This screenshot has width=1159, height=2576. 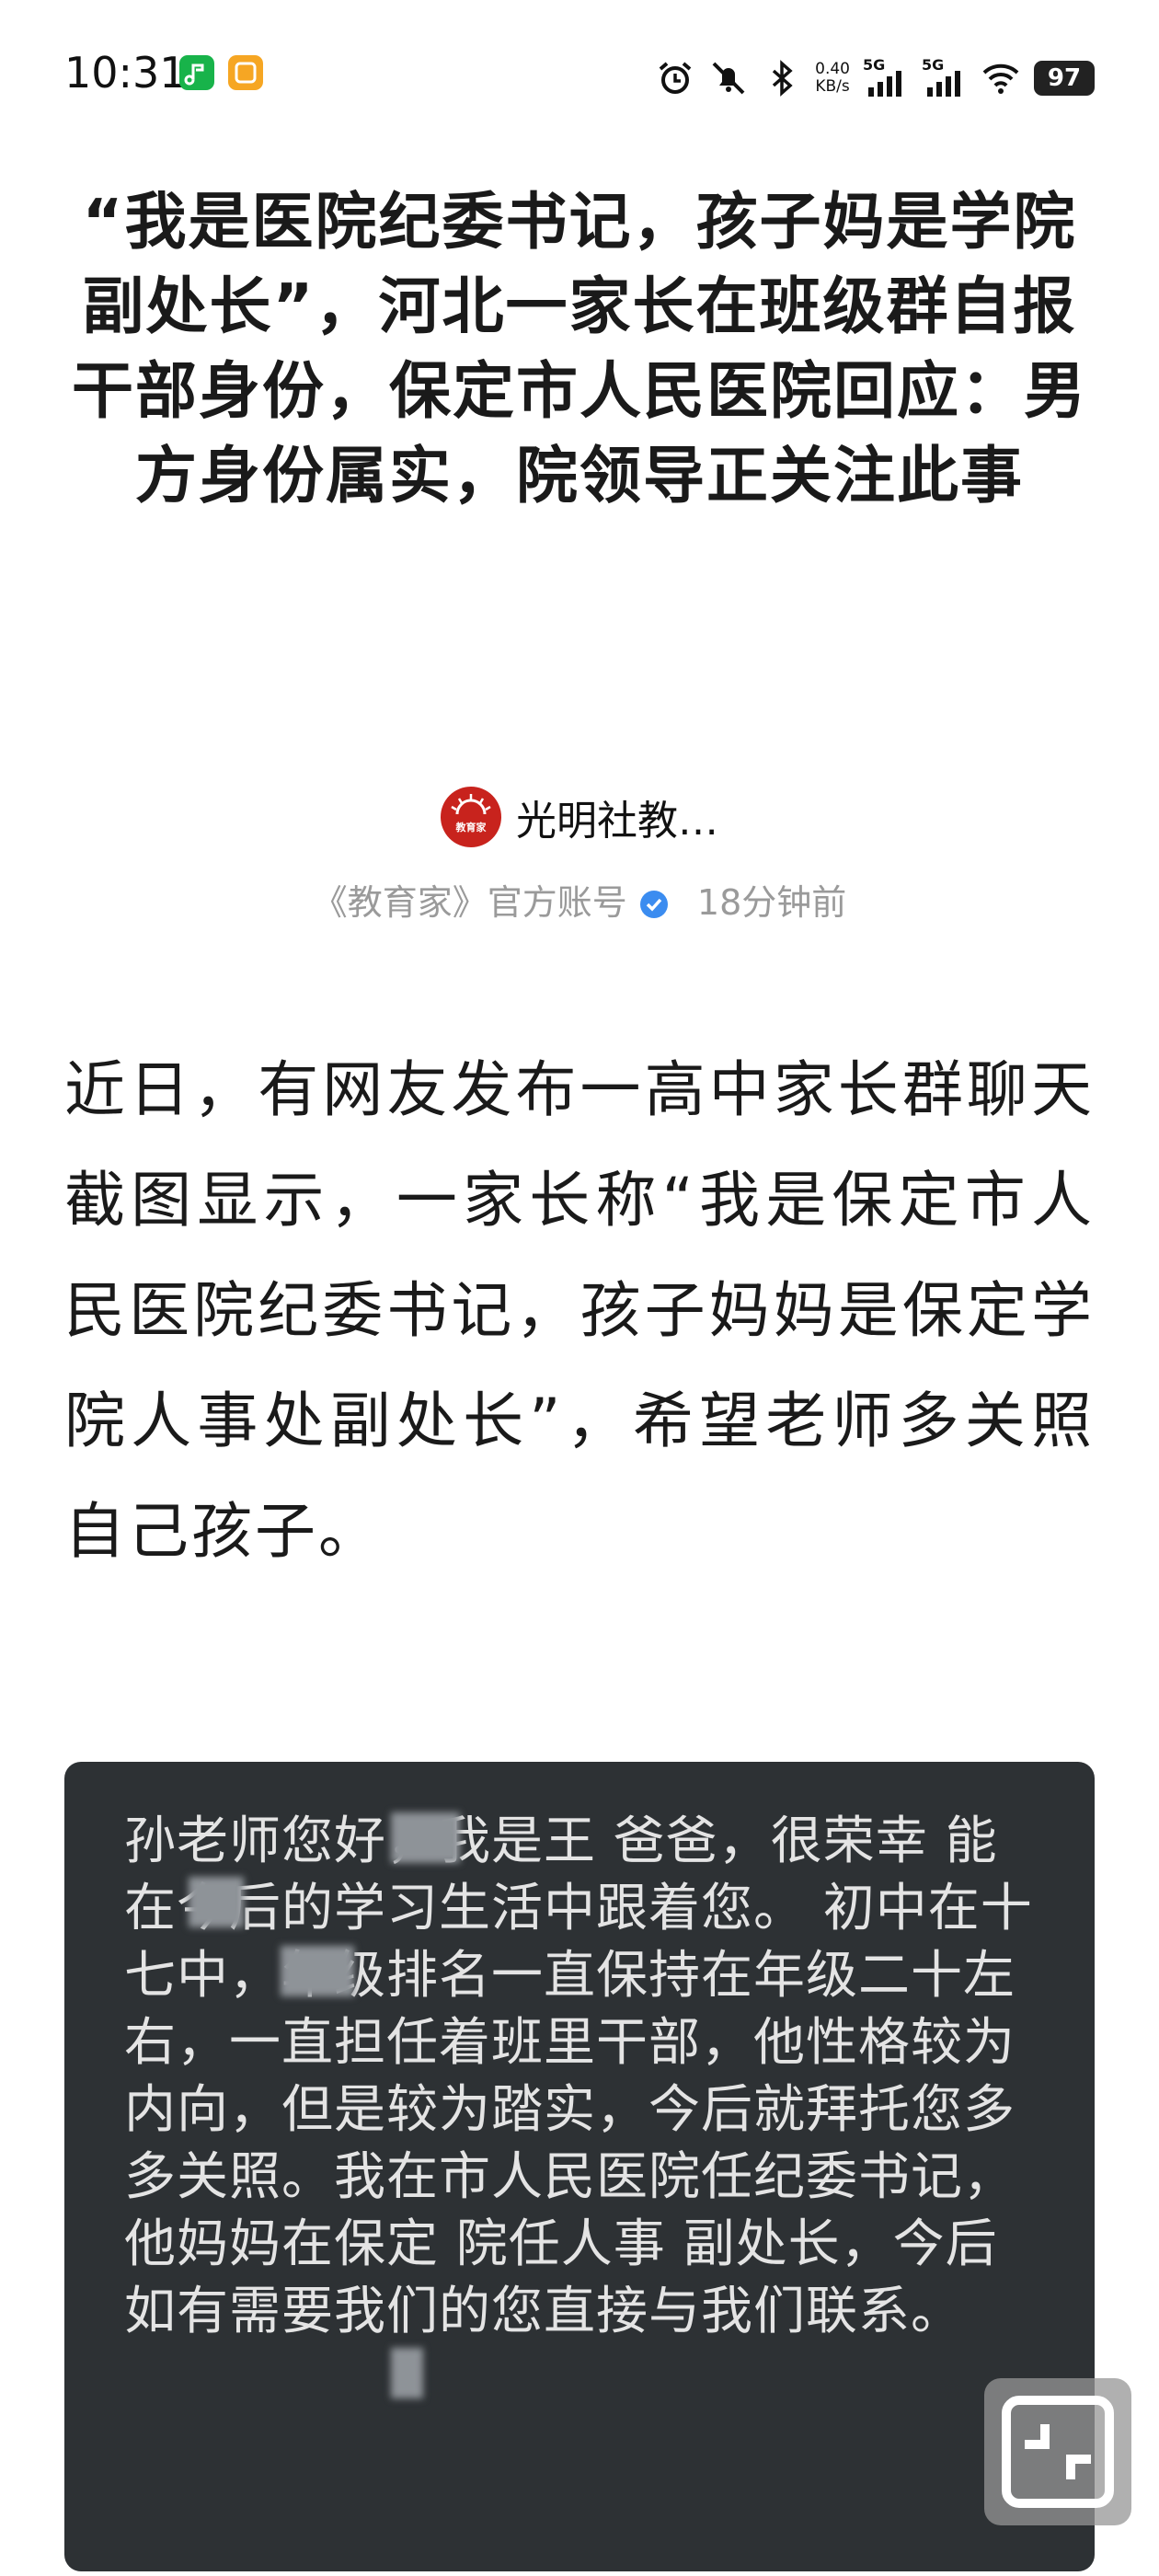 What do you see at coordinates (782, 78) in the screenshot?
I see `bluetooth-icon` at bounding box center [782, 78].